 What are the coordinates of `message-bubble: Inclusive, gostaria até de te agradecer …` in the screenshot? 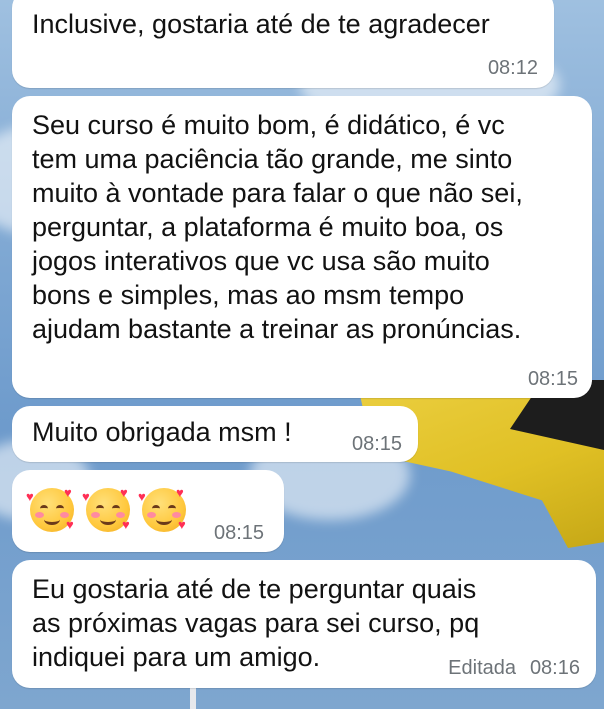 It's located at (283, 44).